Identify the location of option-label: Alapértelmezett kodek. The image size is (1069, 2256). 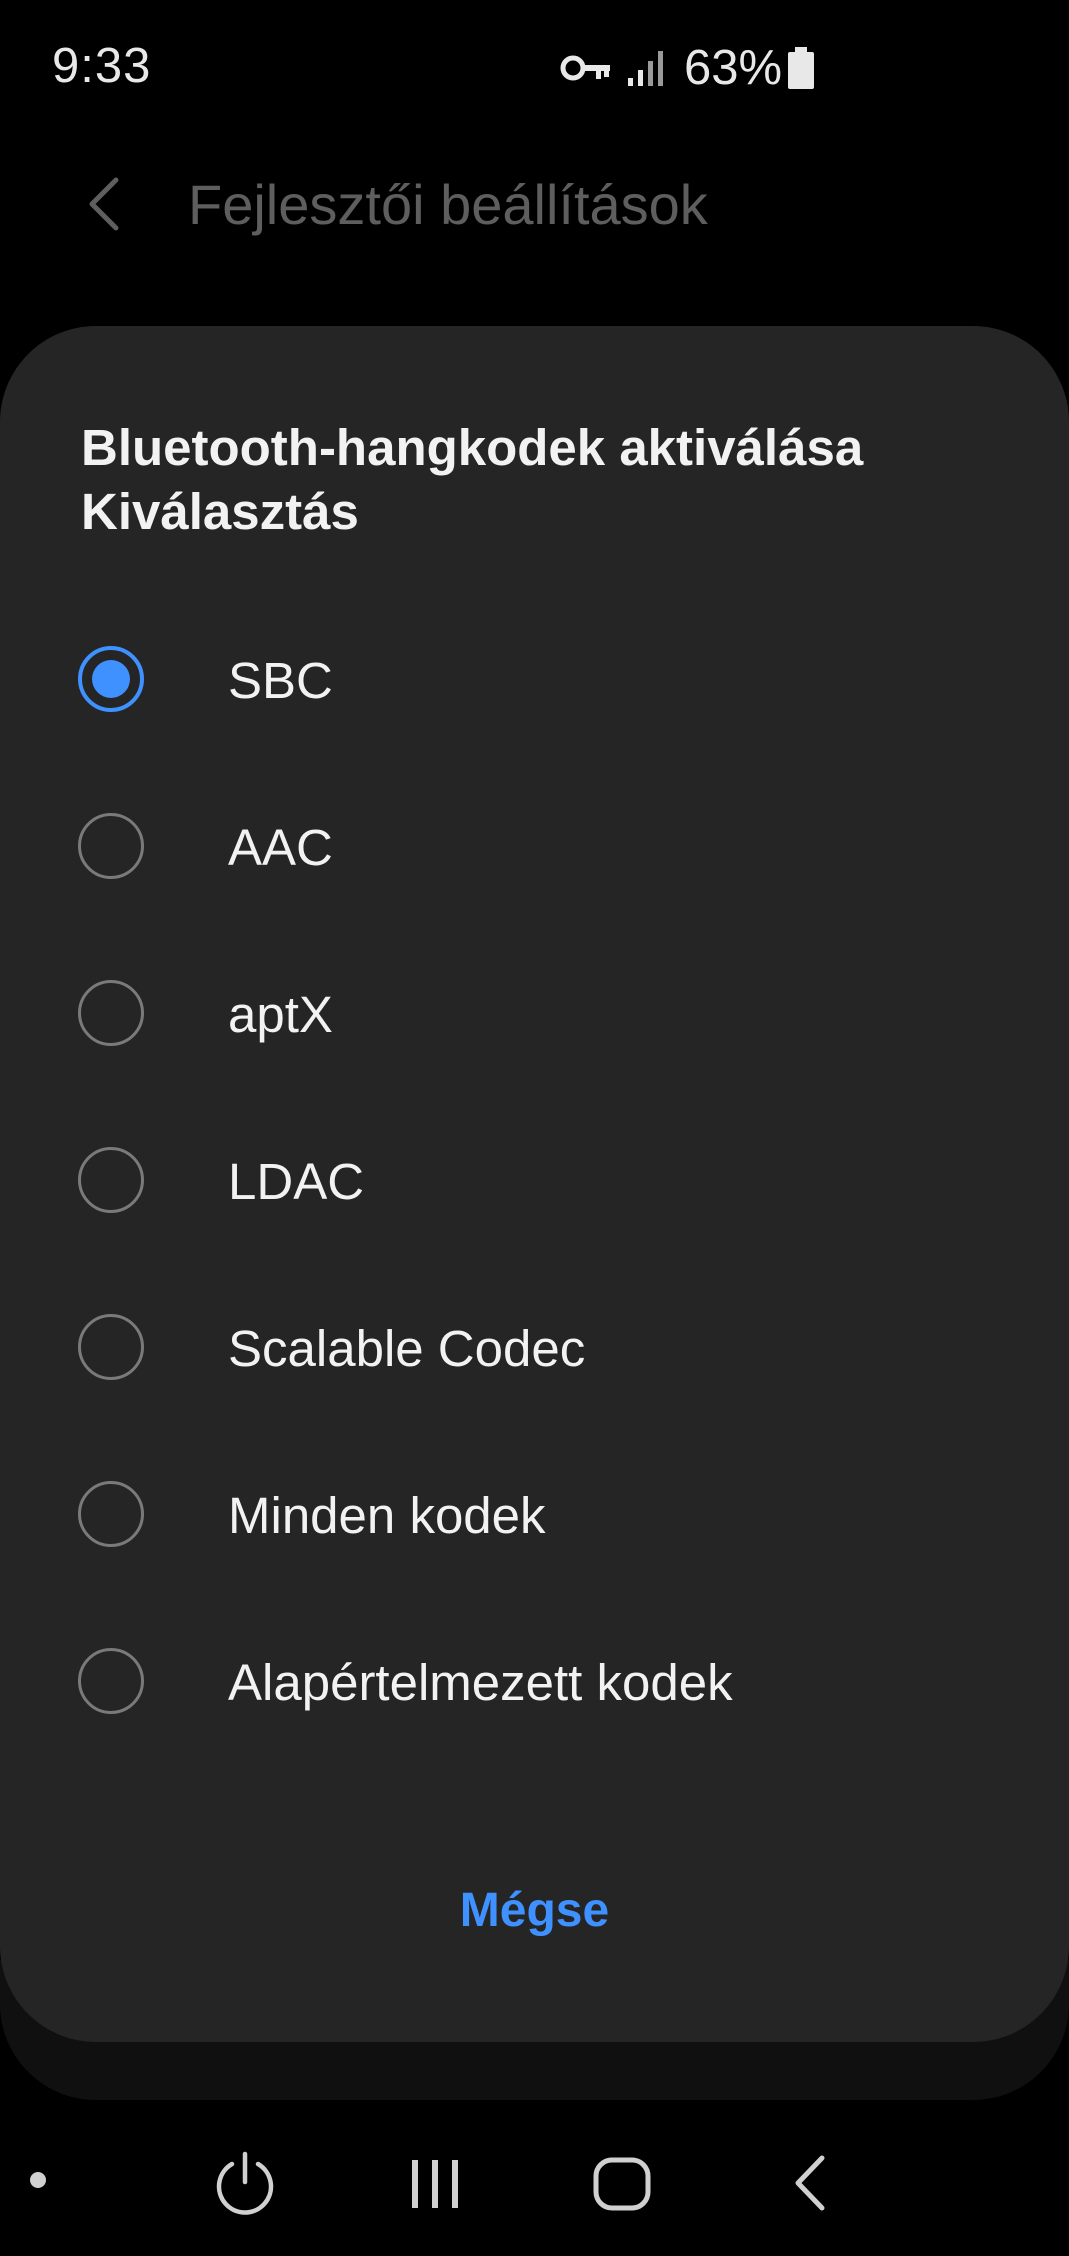
(480, 1682).